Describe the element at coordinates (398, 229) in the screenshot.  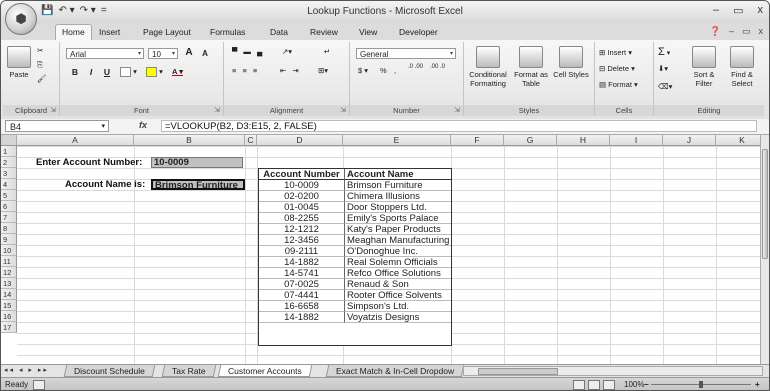
I see `table-cell-account-name: Katy's Paper Products` at that location.